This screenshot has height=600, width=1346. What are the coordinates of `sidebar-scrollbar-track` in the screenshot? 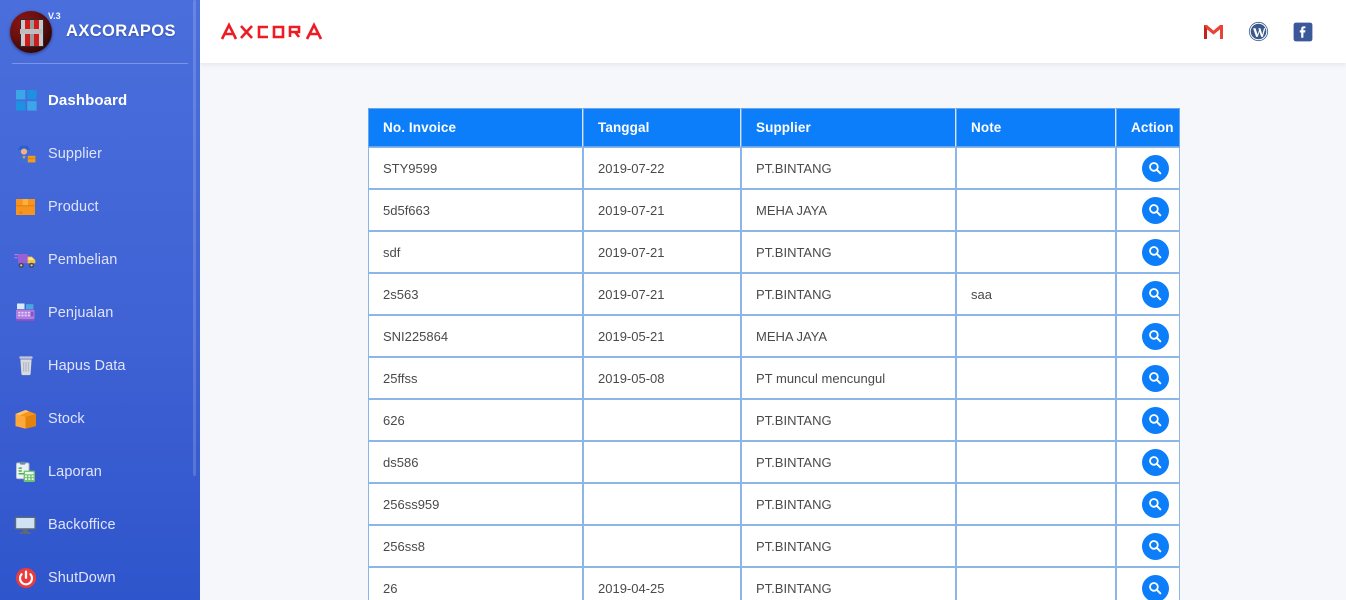 It's located at (195, 300).